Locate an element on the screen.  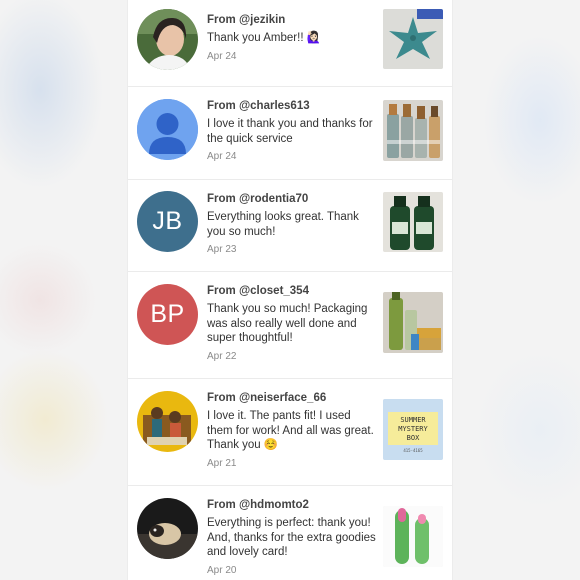
svg-text: BOX is located at coordinates (413, 438).